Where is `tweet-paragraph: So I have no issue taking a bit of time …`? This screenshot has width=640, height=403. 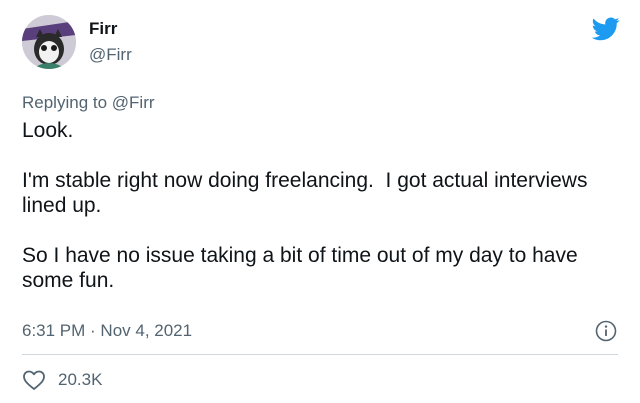 tweet-paragraph: So I have no issue taking a bit of time … is located at coordinates (303, 268).